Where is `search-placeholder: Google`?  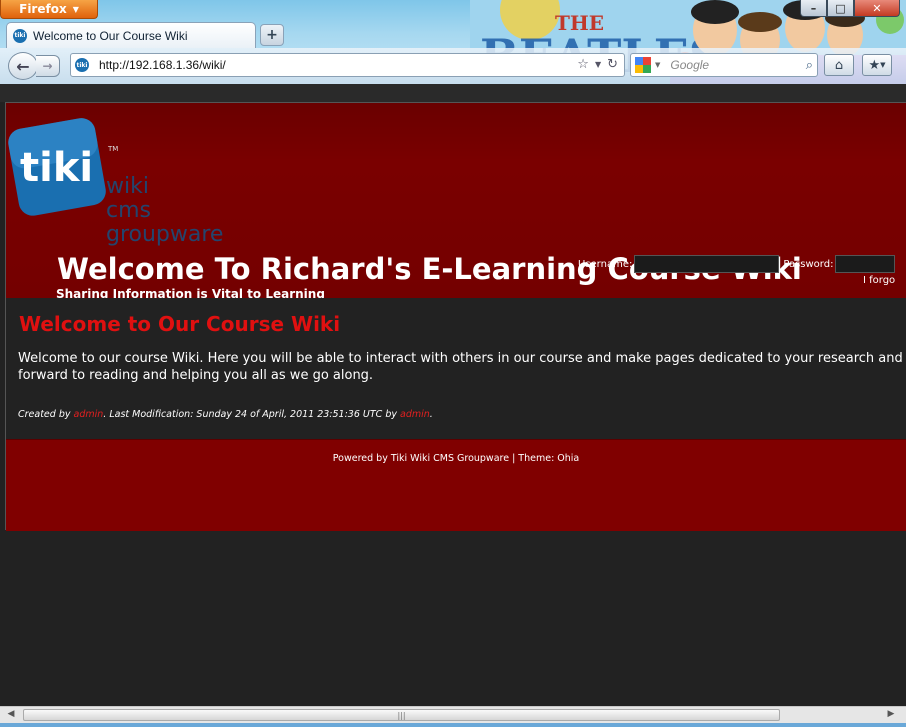 search-placeholder: Google is located at coordinates (732, 65).